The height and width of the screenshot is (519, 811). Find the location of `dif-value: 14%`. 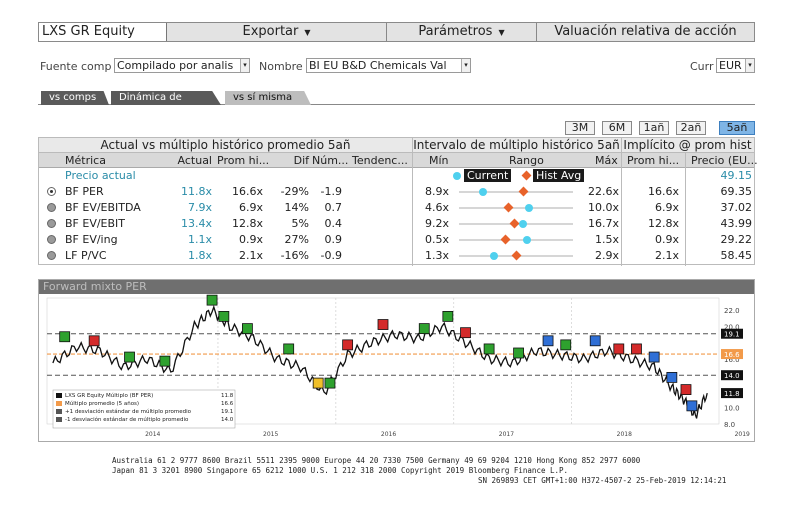

dif-value: 14% is located at coordinates (296, 207).